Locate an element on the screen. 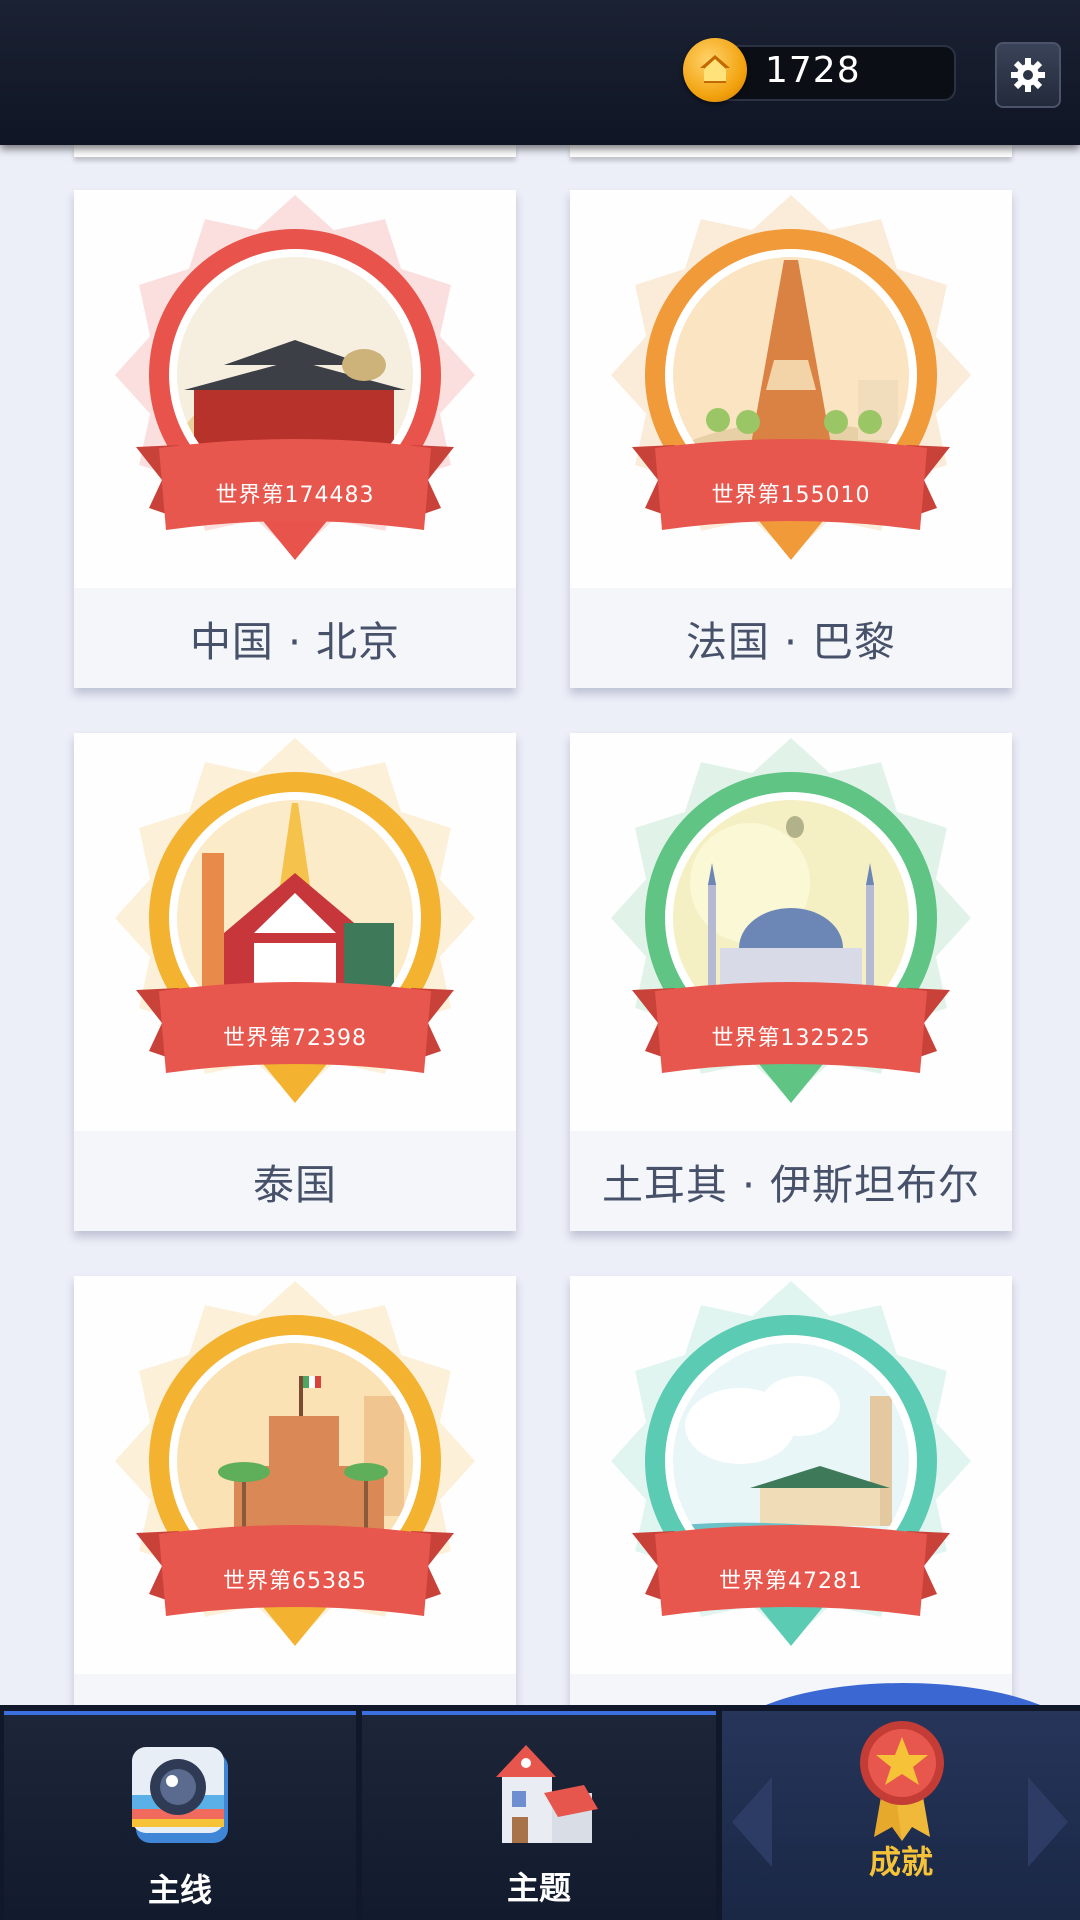 The image size is (1080, 1920). tab-theme: 主题 is located at coordinates (539, 1815).